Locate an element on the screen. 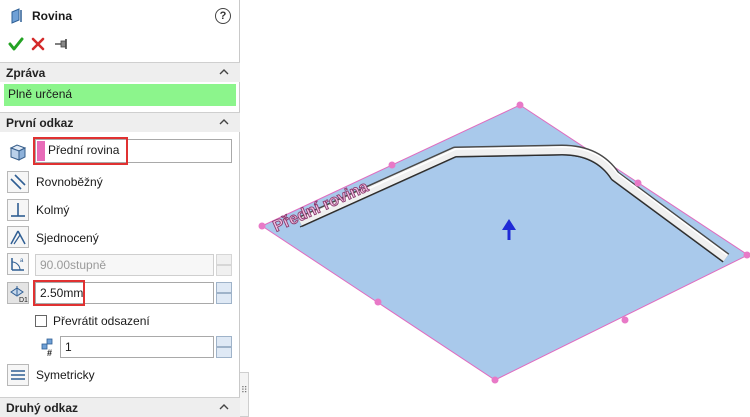 The width and height of the screenshot is (750, 417). offset-distance-spinner is located at coordinates (224, 293).